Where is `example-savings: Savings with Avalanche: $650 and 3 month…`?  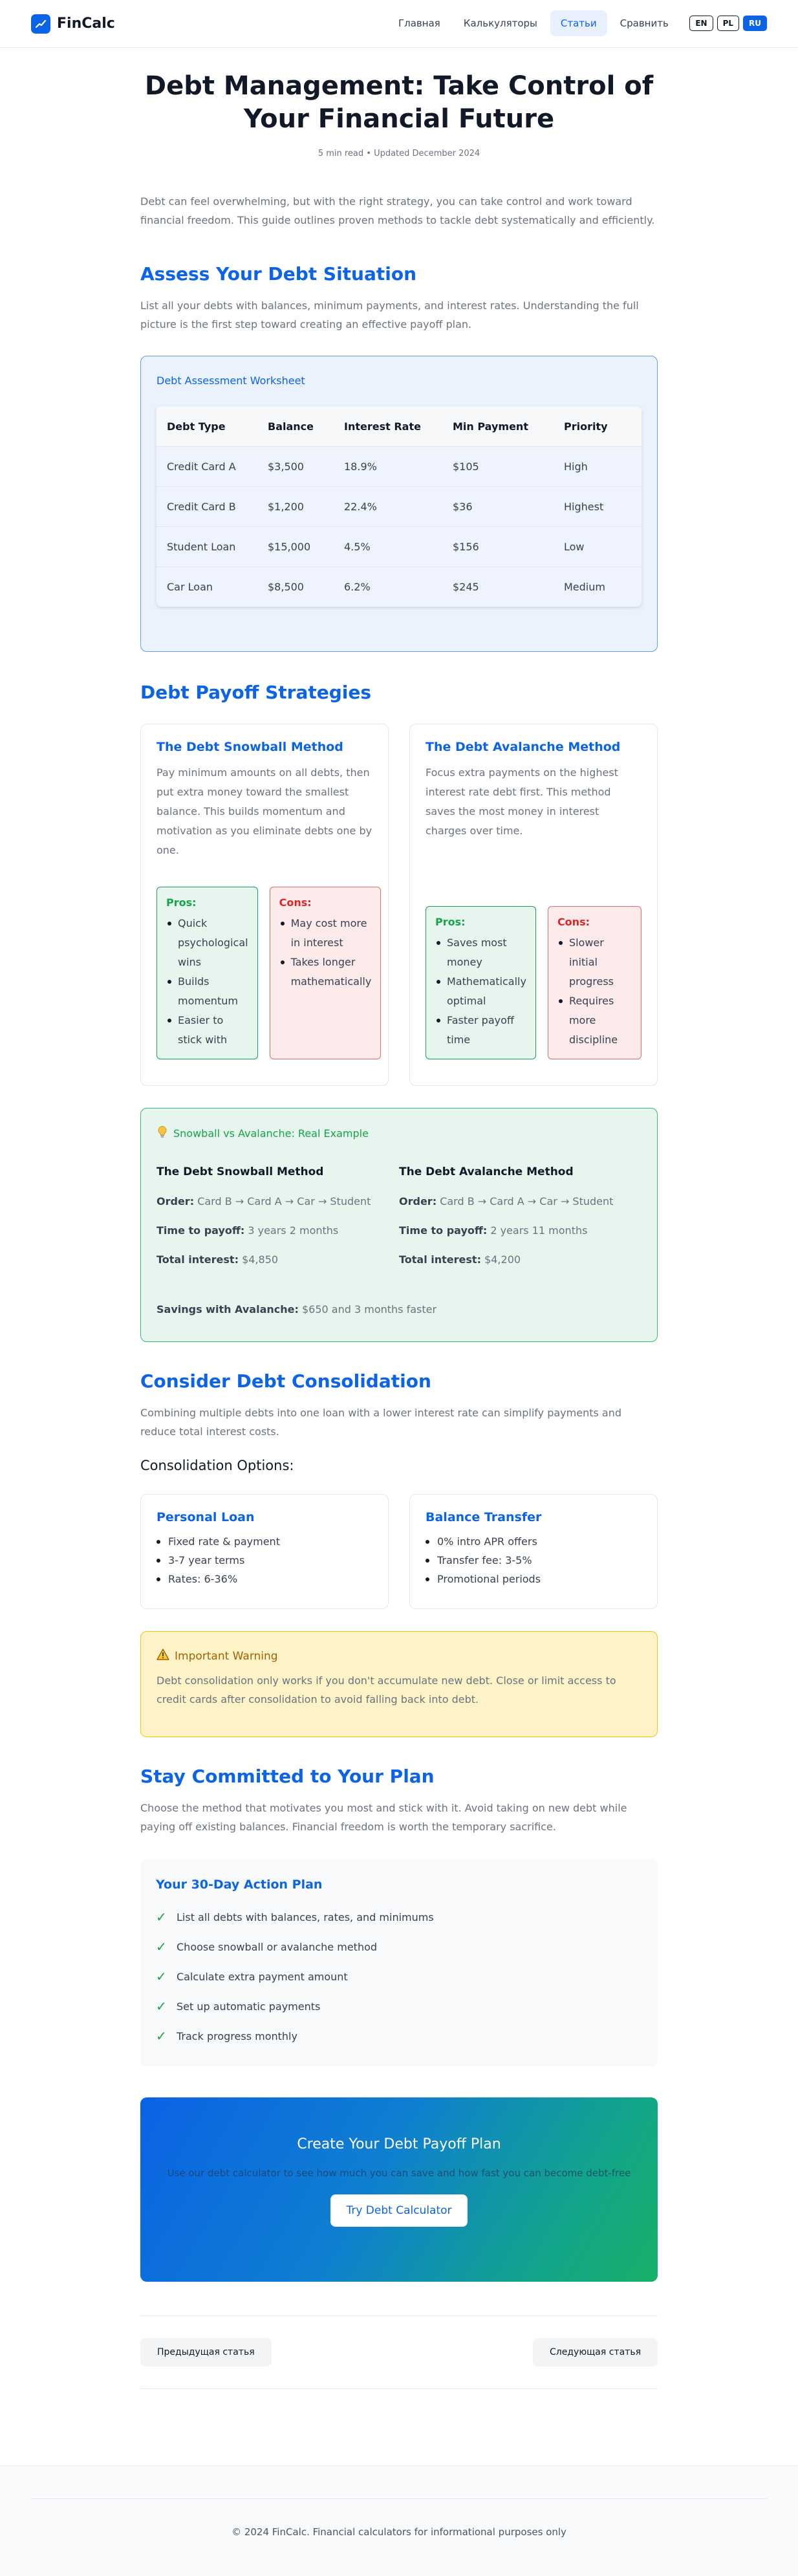
example-savings: Savings with Avalanche: $650 and 3 month… is located at coordinates (399, 1309).